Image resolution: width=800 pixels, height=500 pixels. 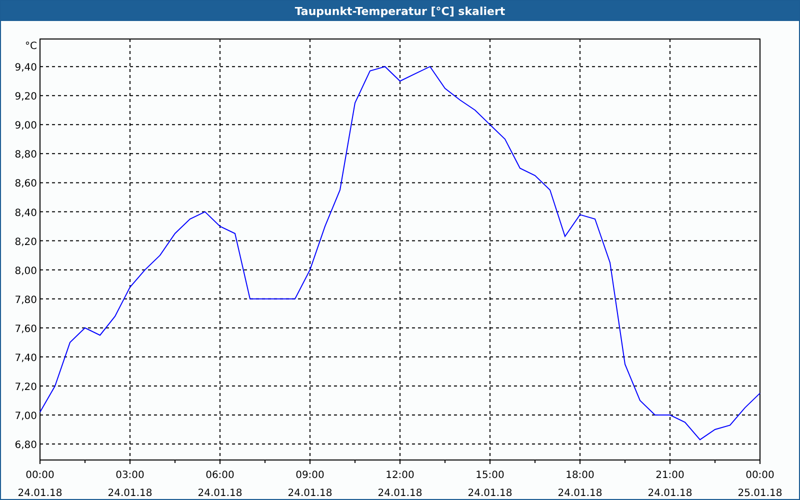 I want to click on y-tick-label: 7,40, so click(x=25, y=358).